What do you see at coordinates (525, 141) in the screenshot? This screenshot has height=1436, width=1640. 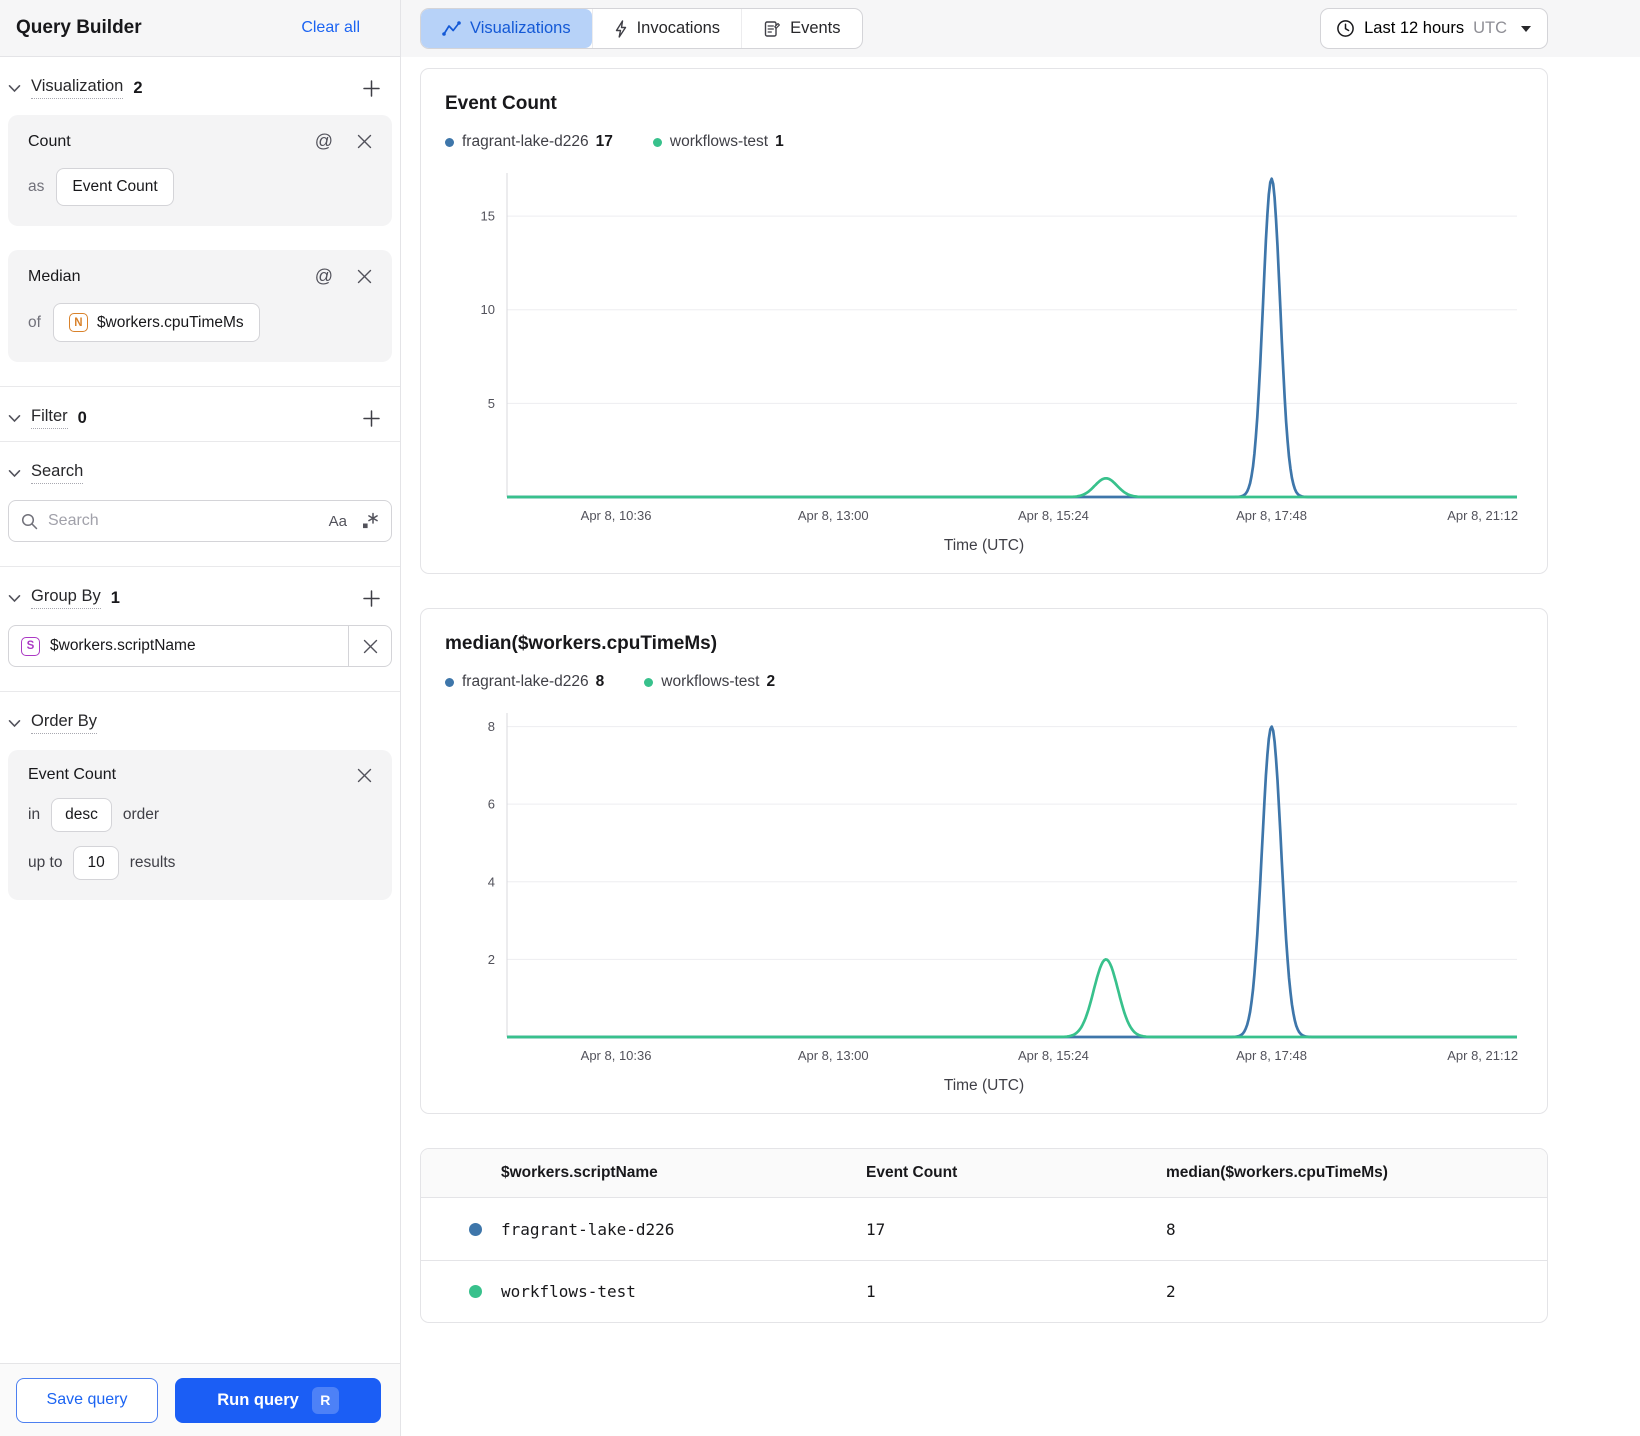 I see `legend-series-name: fragrant-lake-d226` at bounding box center [525, 141].